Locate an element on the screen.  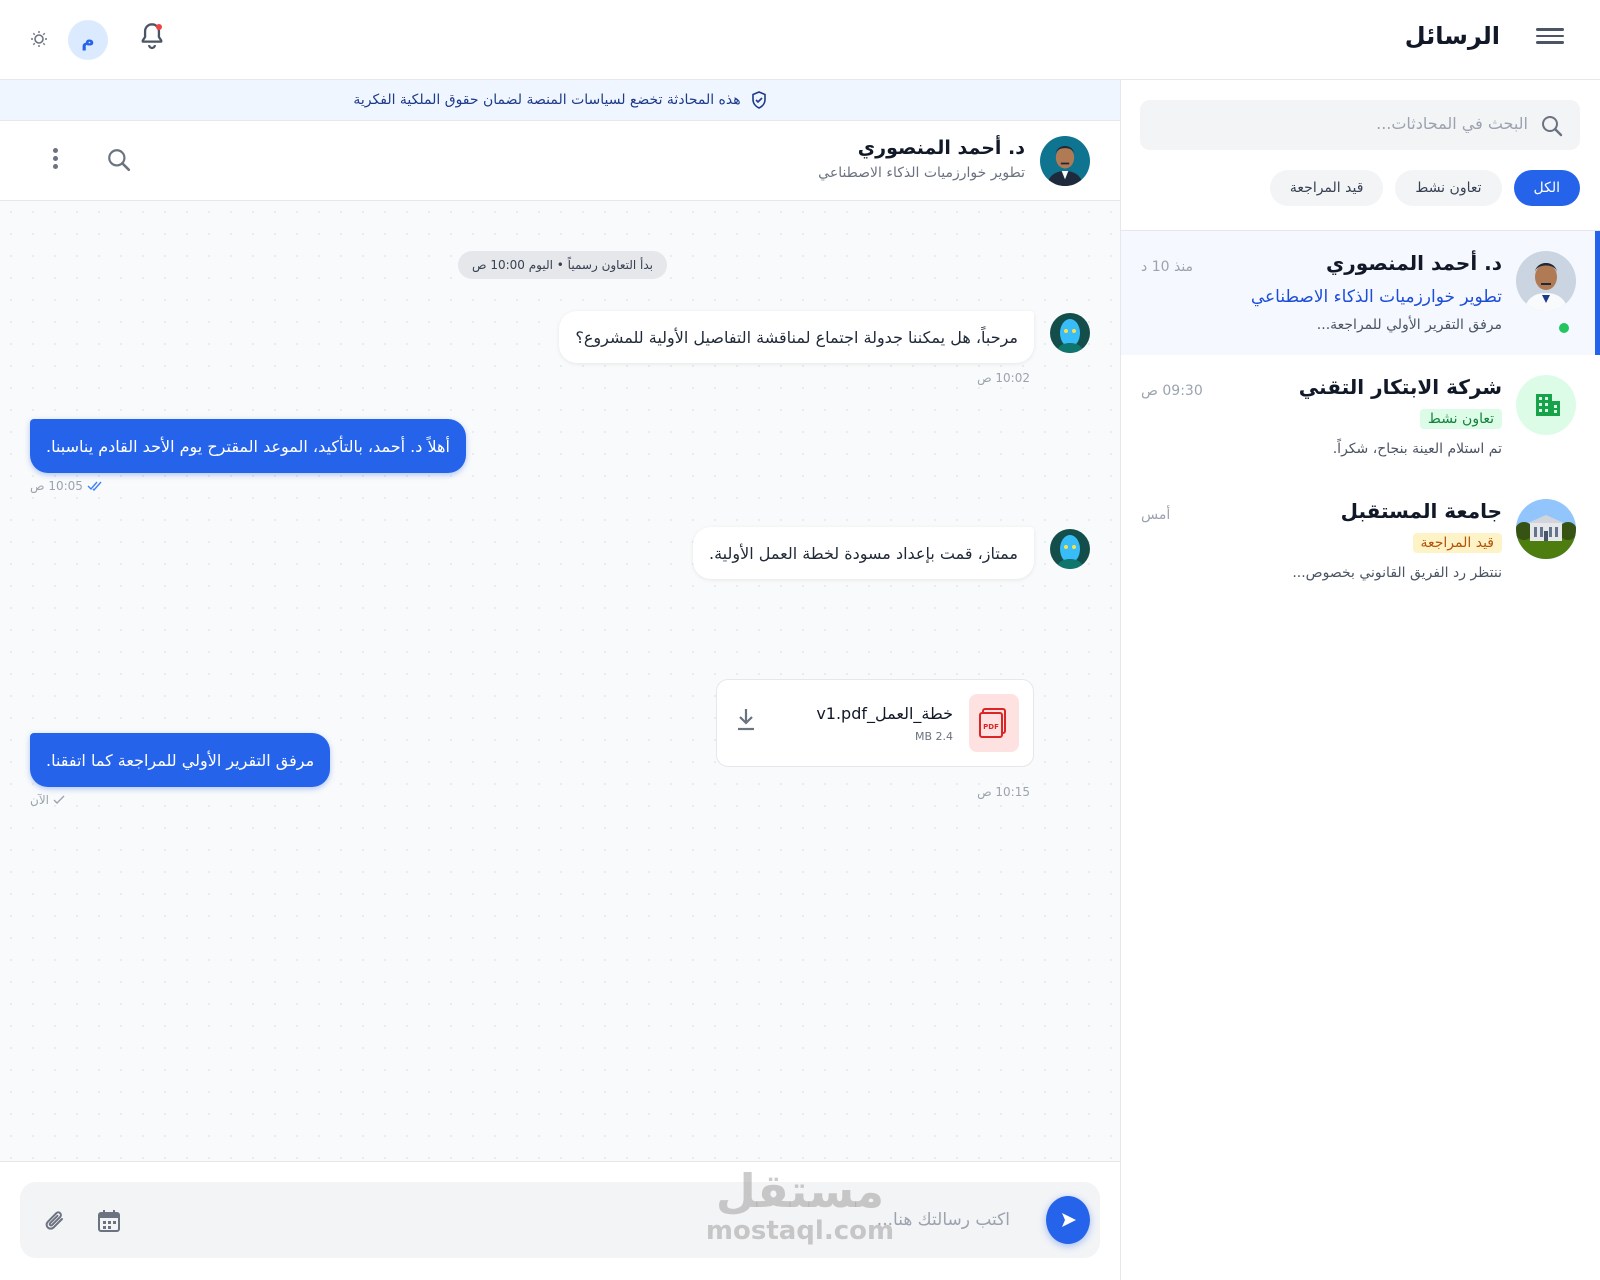
user-avatar: م is located at coordinates (88, 40).